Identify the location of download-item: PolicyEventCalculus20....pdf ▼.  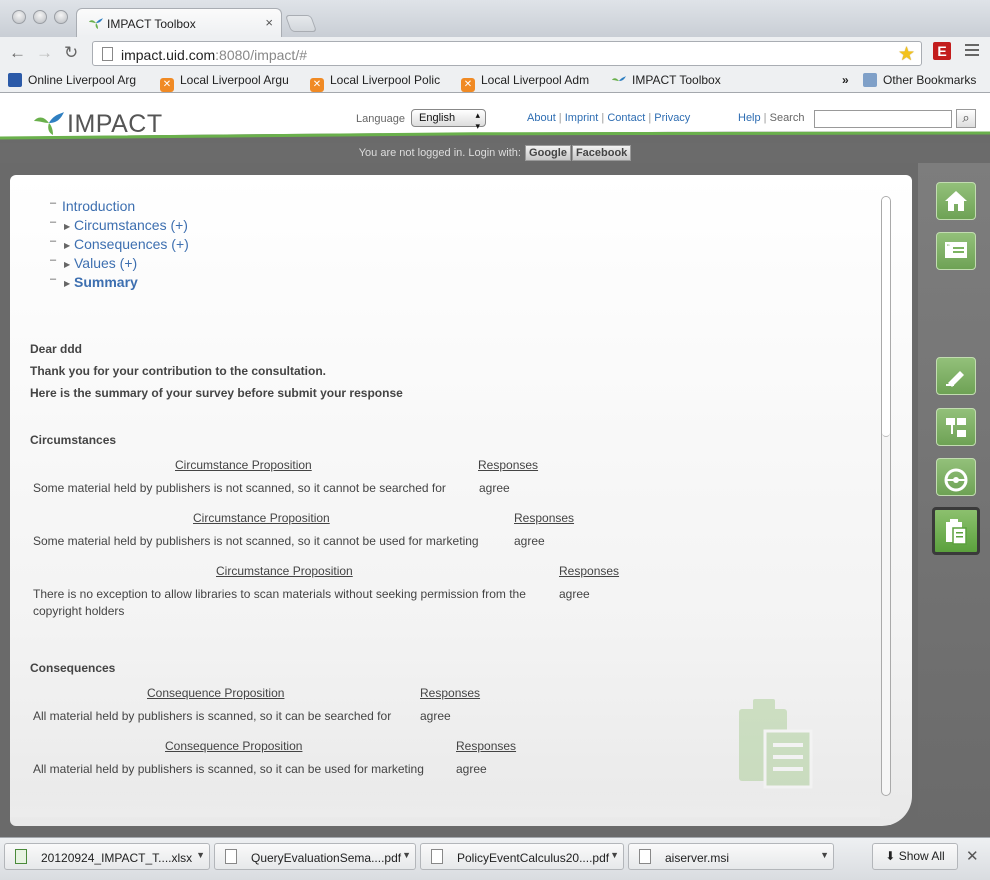
(522, 856).